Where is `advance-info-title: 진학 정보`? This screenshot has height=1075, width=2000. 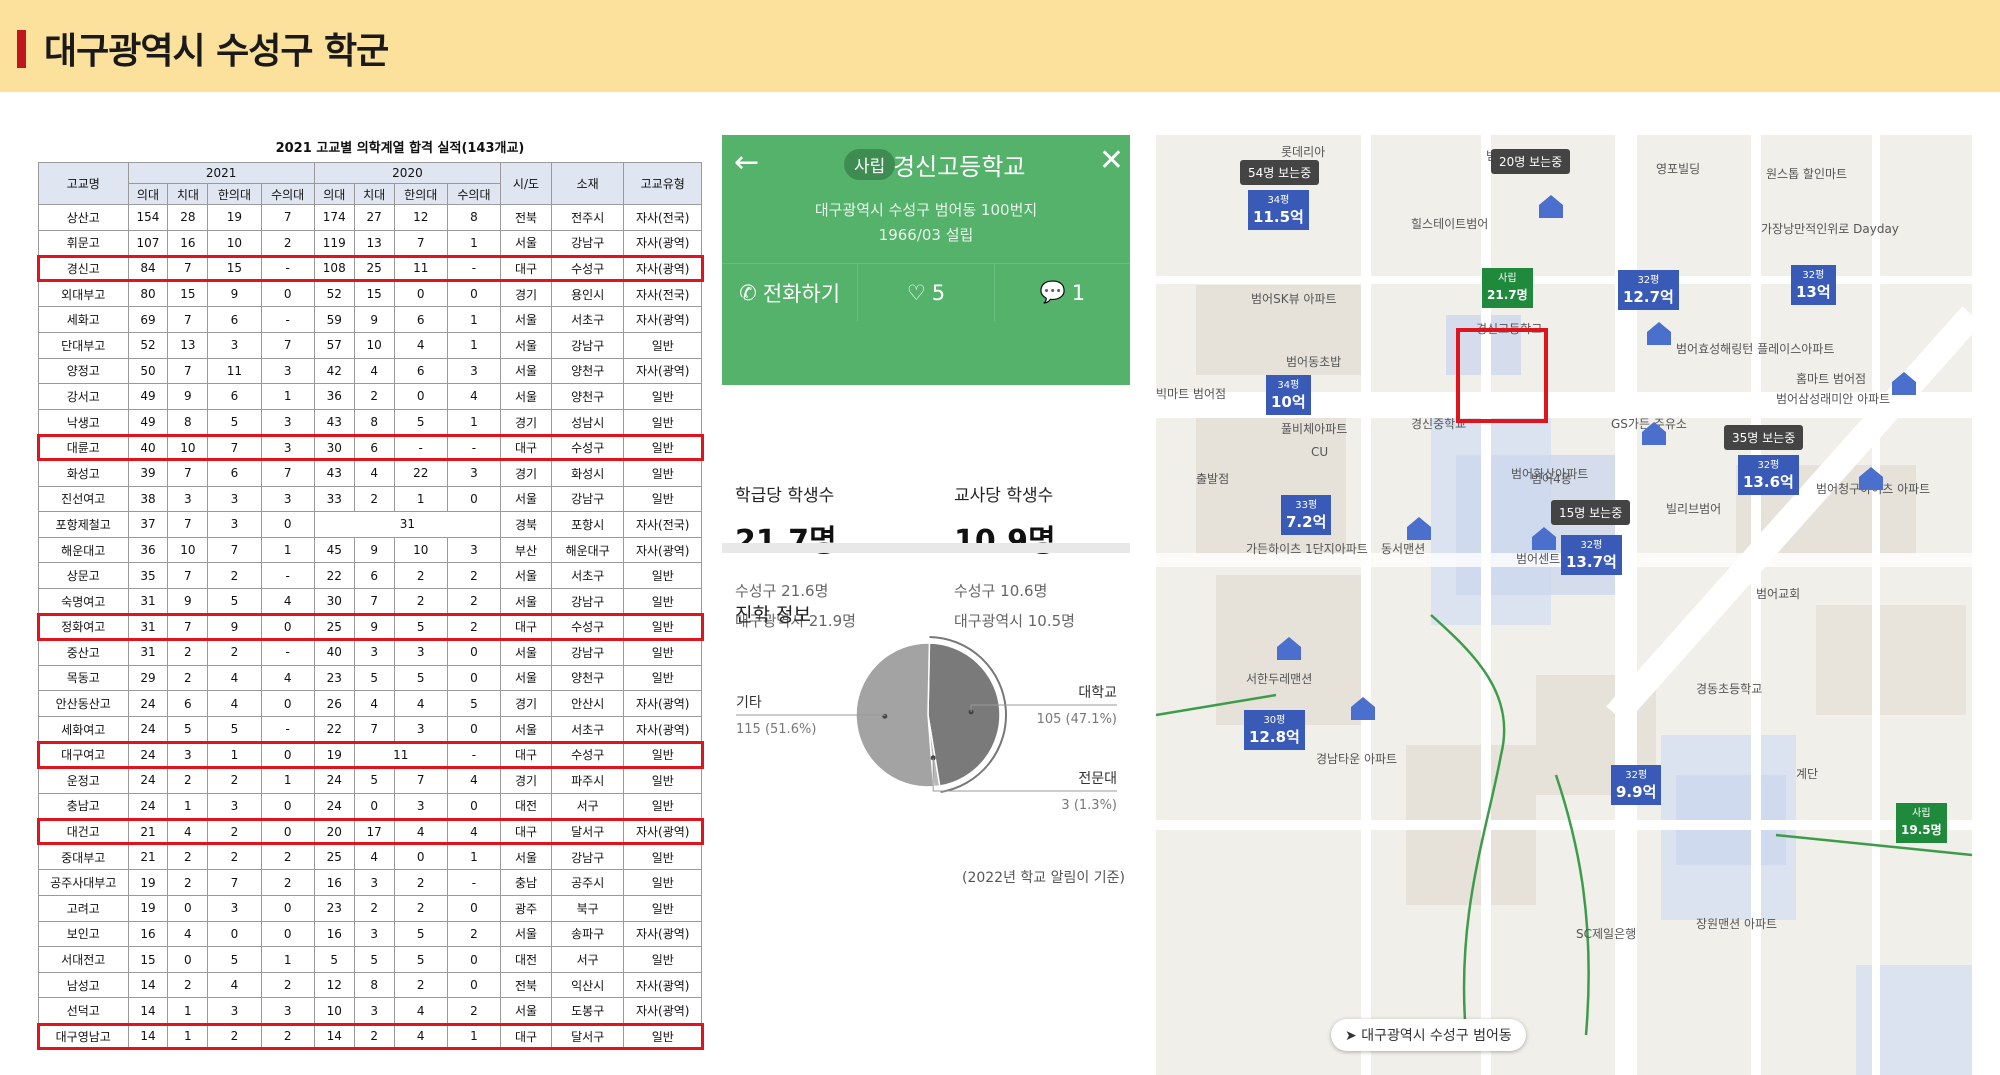 advance-info-title: 진학 정보 is located at coordinates (773, 615).